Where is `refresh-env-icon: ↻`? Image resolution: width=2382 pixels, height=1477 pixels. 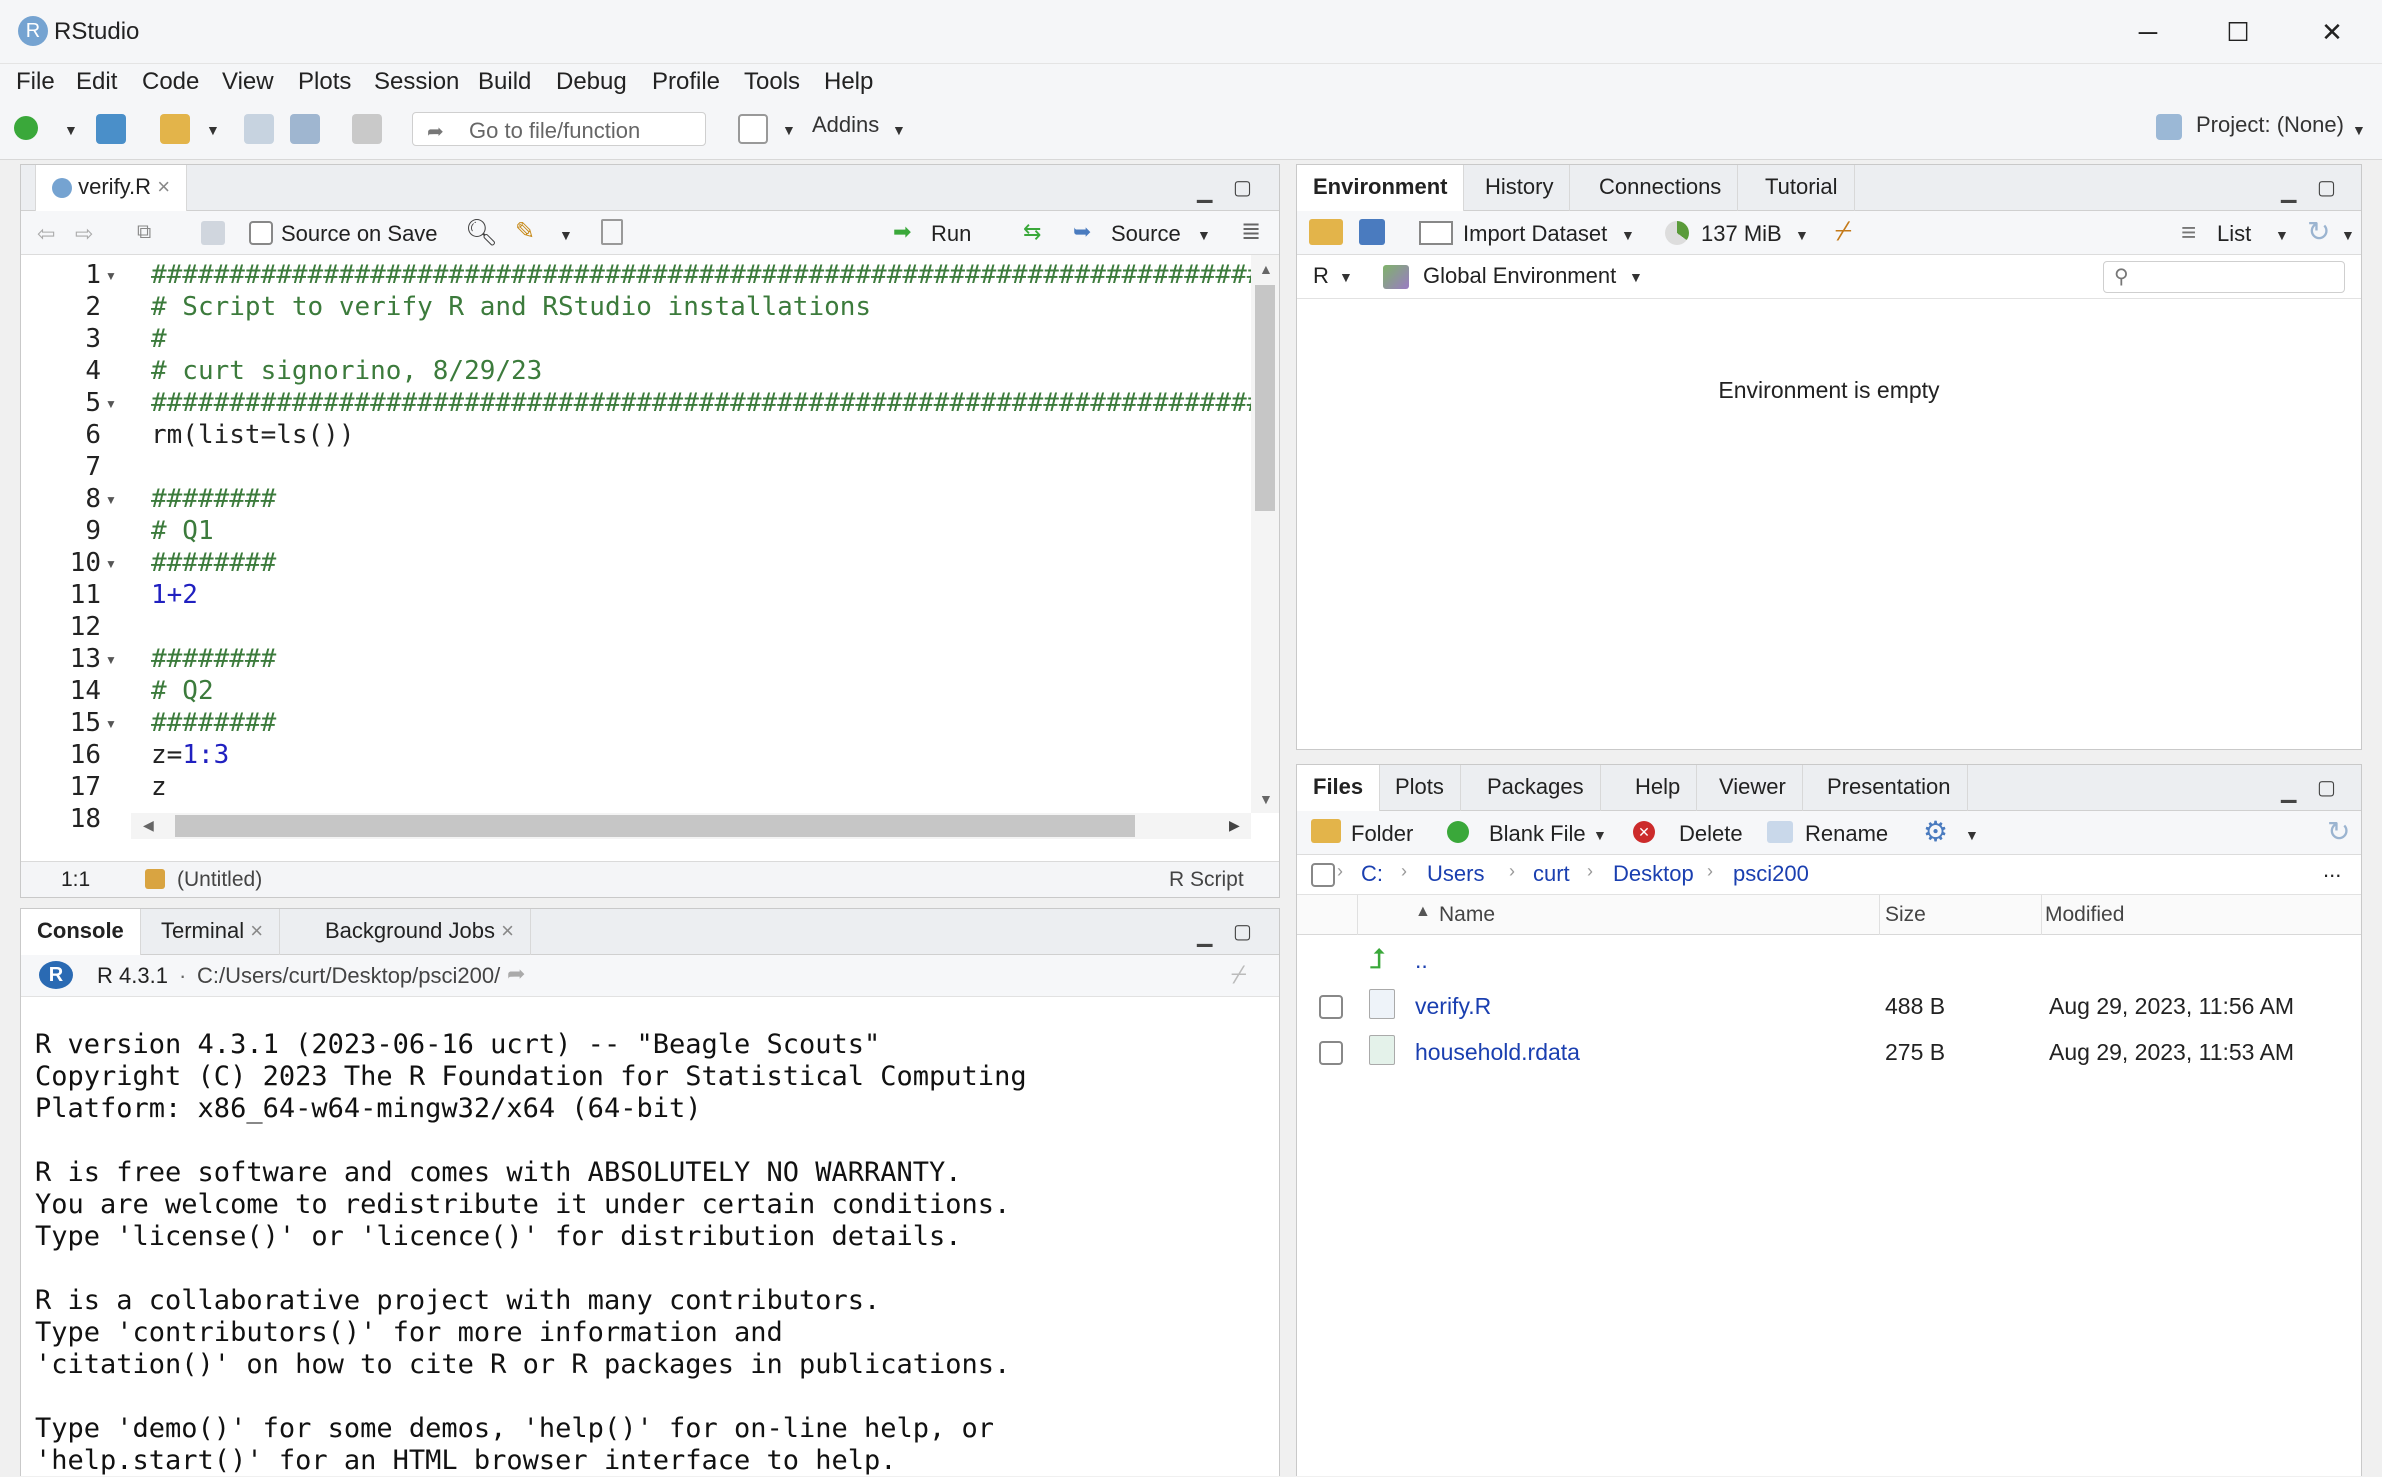 refresh-env-icon: ↻ is located at coordinates (2318, 231).